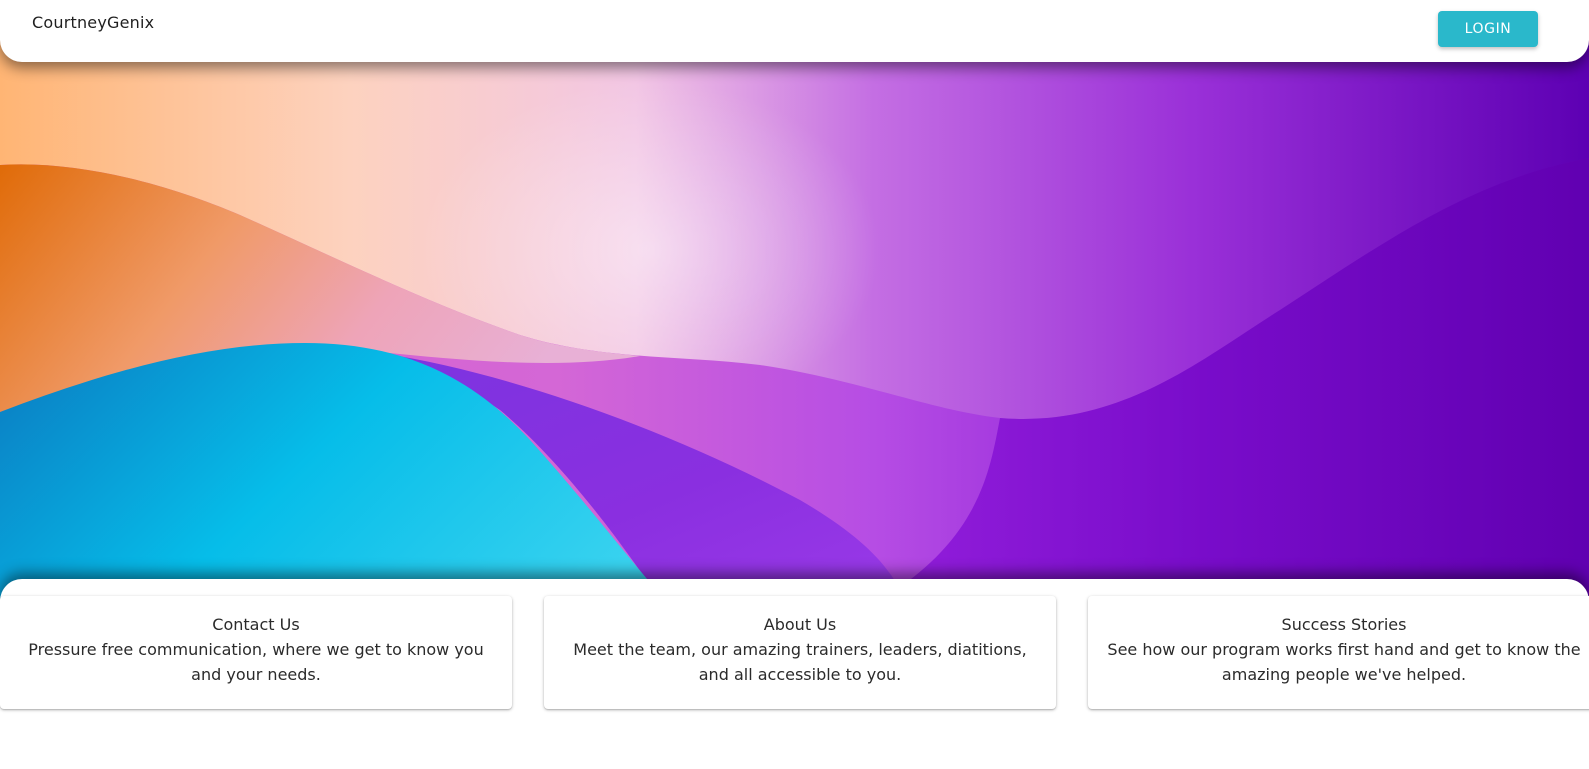 Image resolution: width=1589 pixels, height=769 pixels. Describe the element at coordinates (794, 31) in the screenshot. I see `top-navbar: CourtneyGenix LOGIN` at that location.